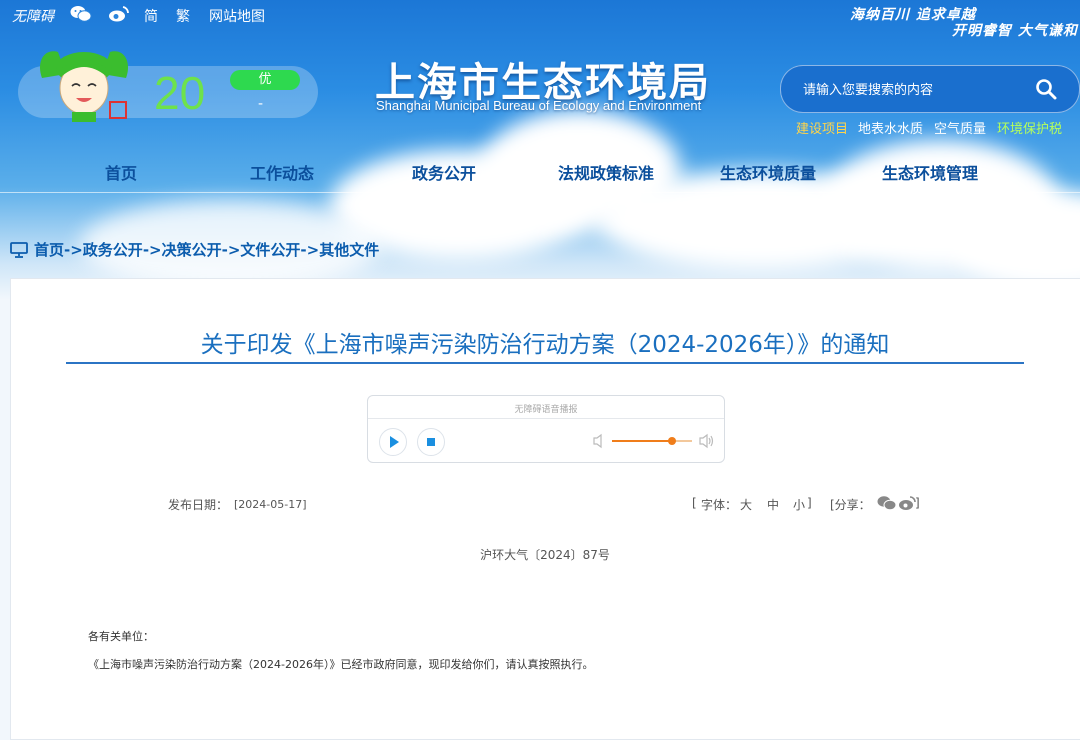  Describe the element at coordinates (180, 93) in the screenshot. I see `aqi-value: 20` at that location.